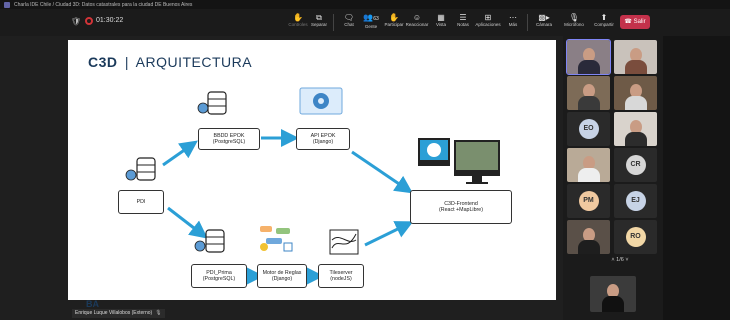 This screenshot has width=730, height=320. I want to click on leave-button: ☎ Salir, so click(635, 22).